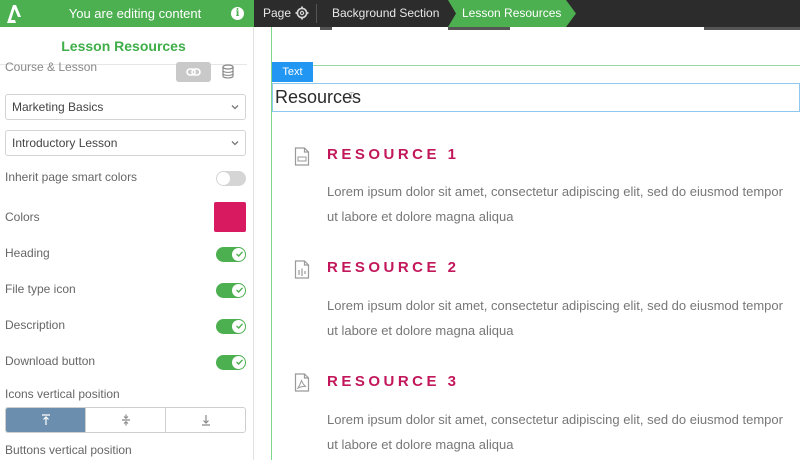  I want to click on align-middle-icon, so click(125, 420).